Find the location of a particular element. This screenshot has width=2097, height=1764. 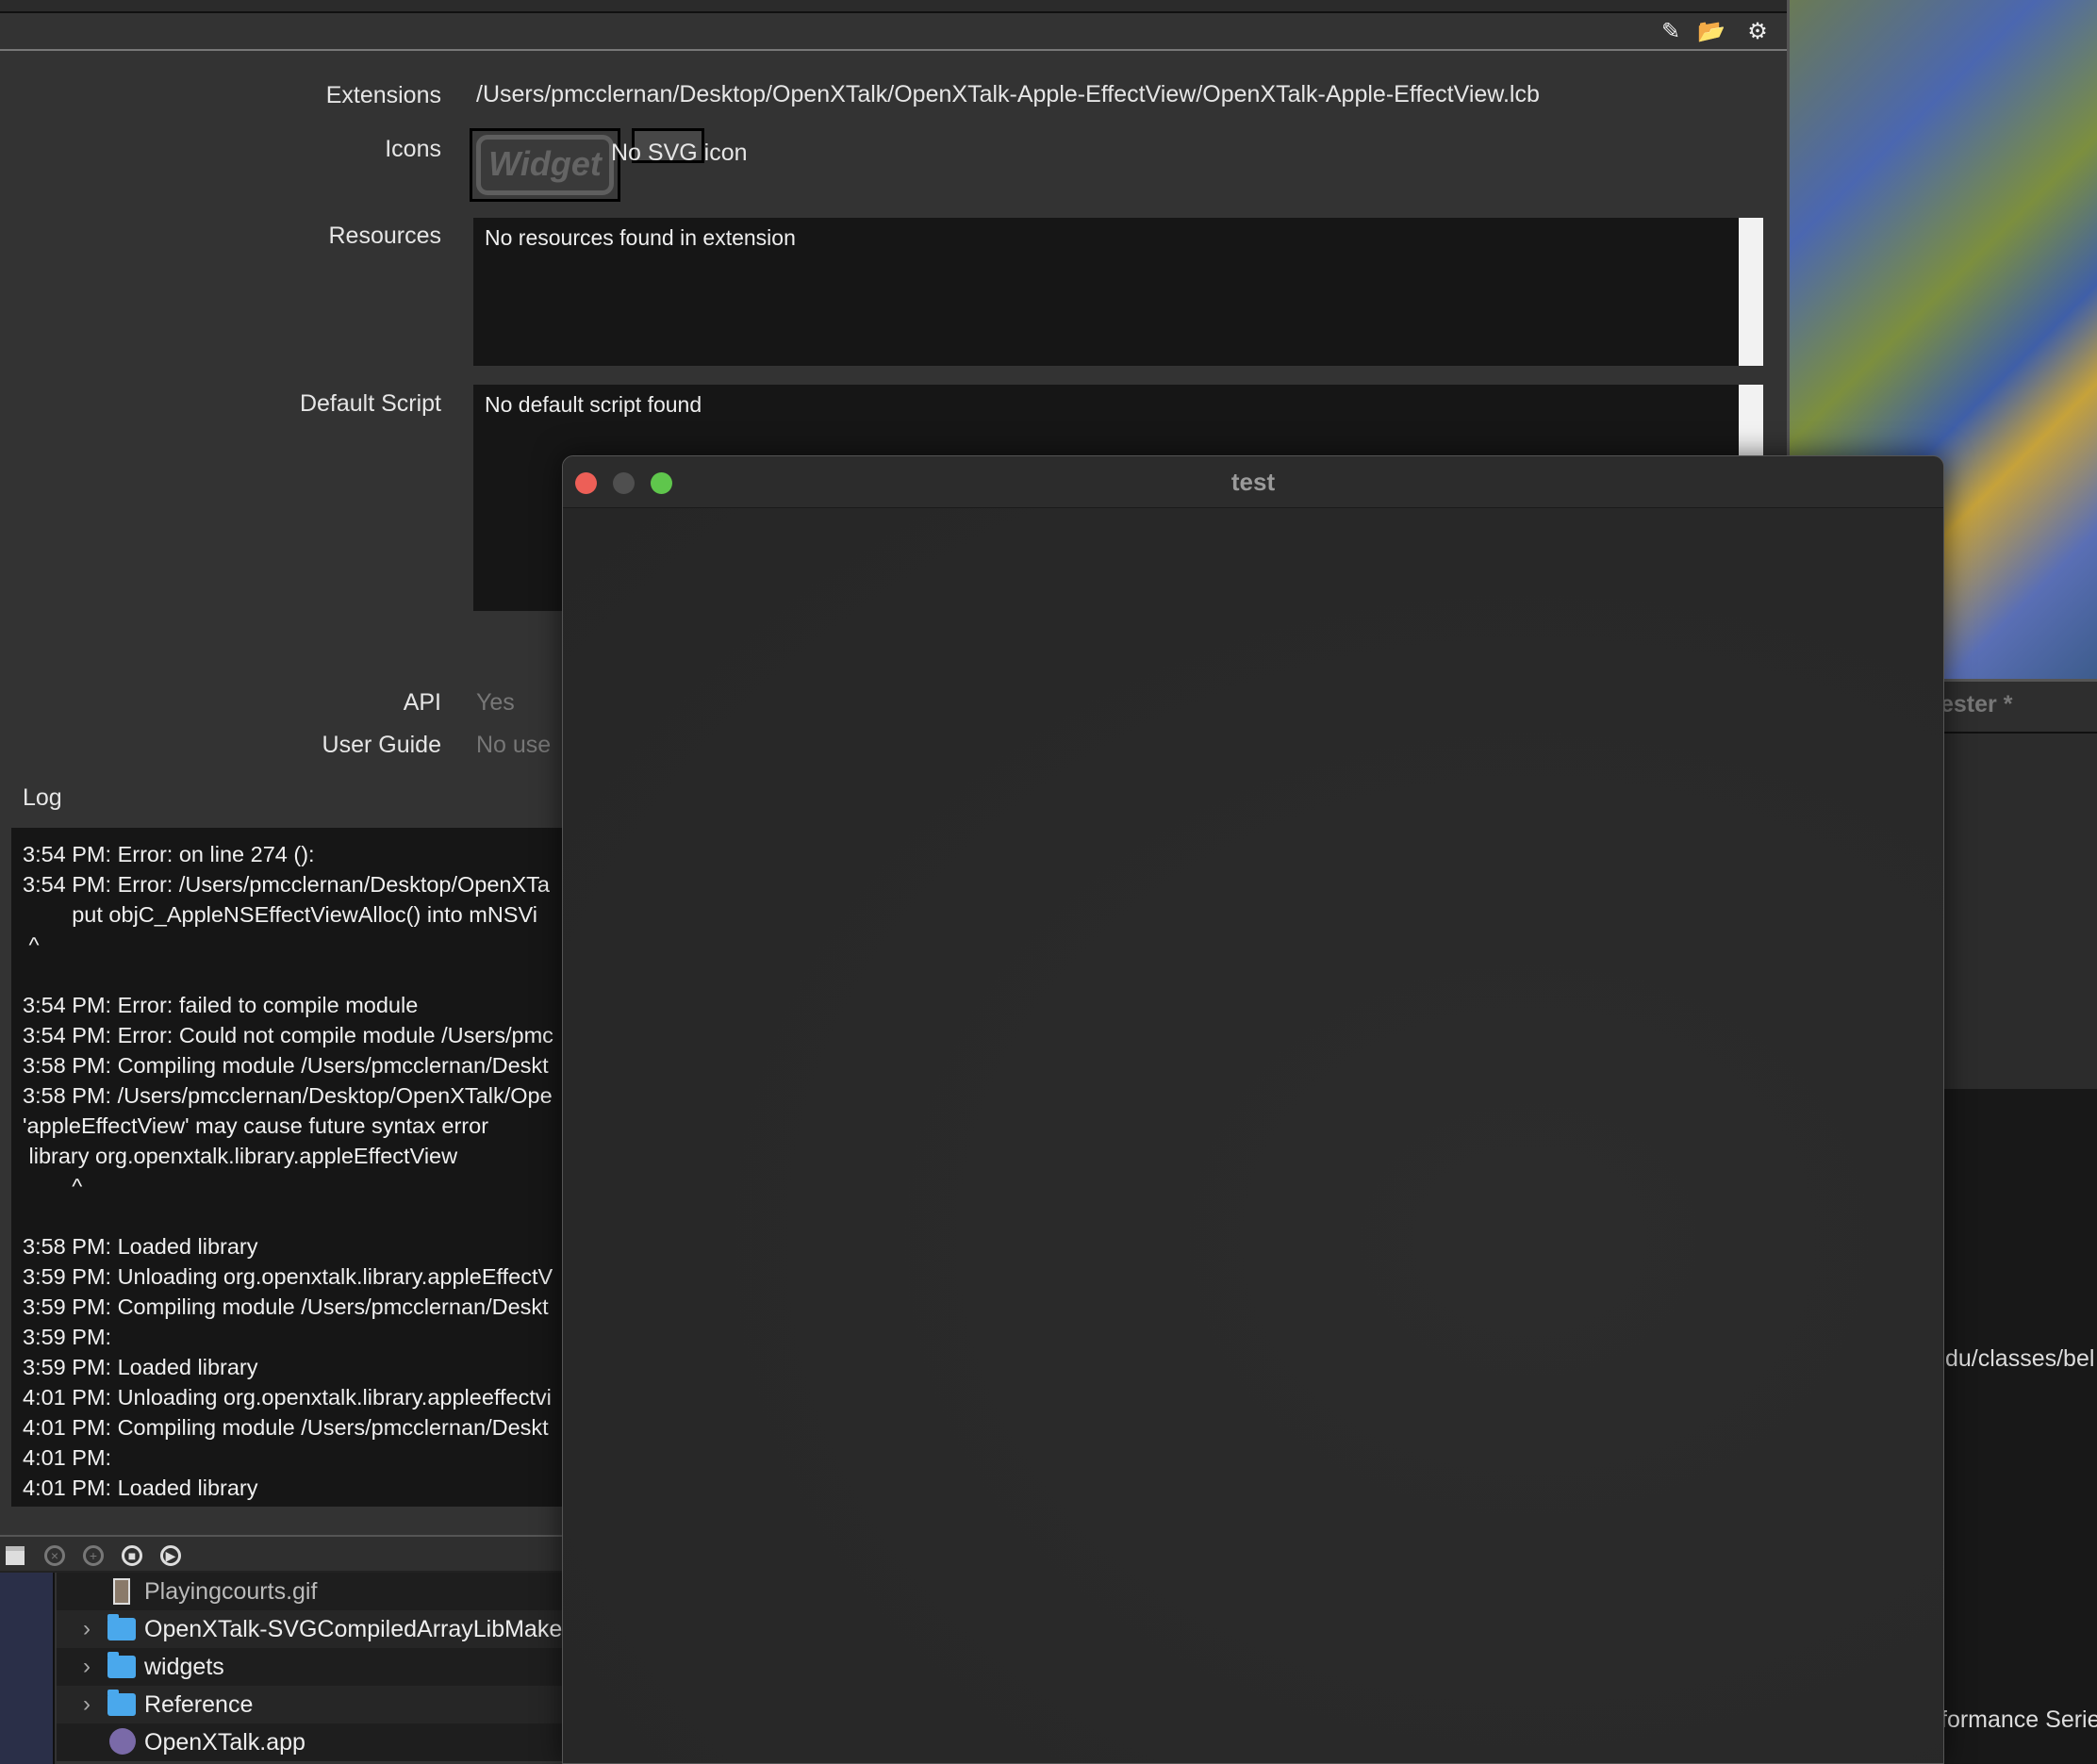

add-icon: + is located at coordinates (93, 1555).